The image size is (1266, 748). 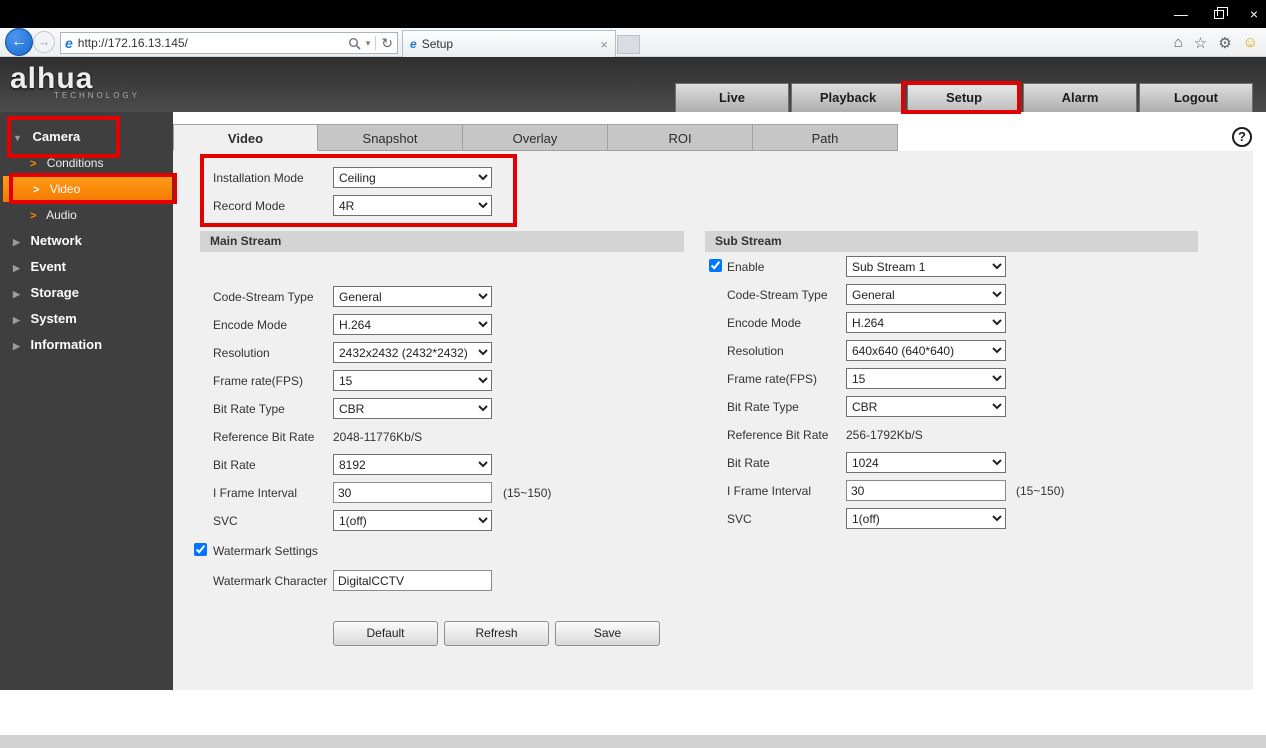 I want to click on main-bit-rate-label: Bit Rate, so click(x=234, y=465).